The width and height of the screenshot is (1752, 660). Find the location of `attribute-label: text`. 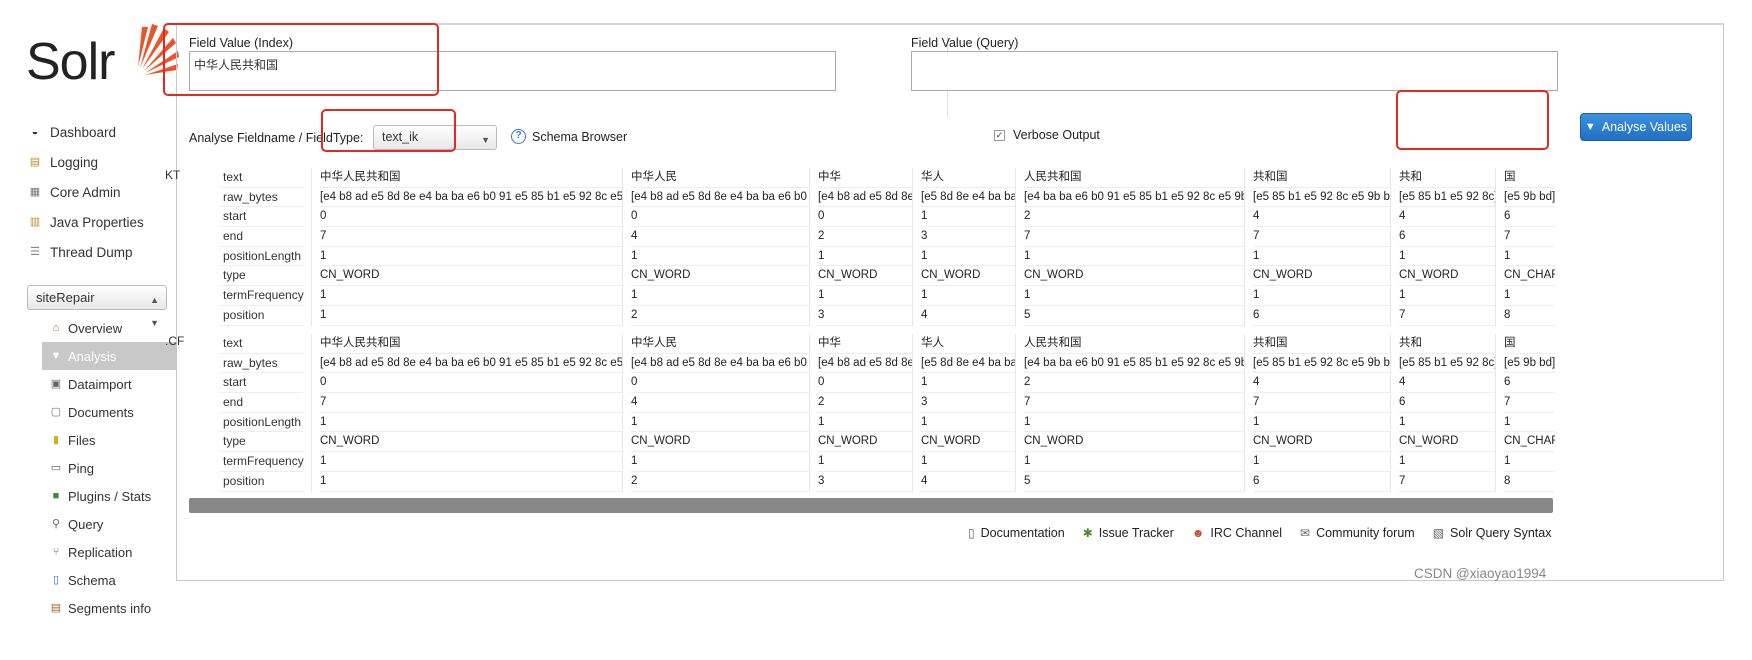

attribute-label: text is located at coordinates (261, 178).